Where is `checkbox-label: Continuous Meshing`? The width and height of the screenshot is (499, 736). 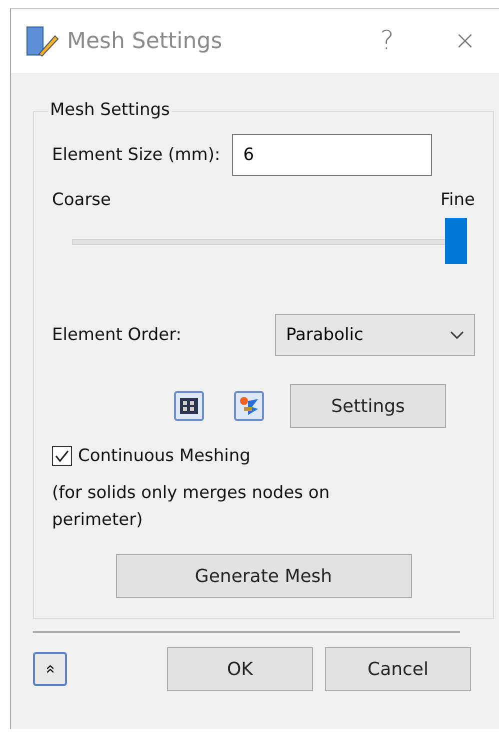 checkbox-label: Continuous Meshing is located at coordinates (164, 456).